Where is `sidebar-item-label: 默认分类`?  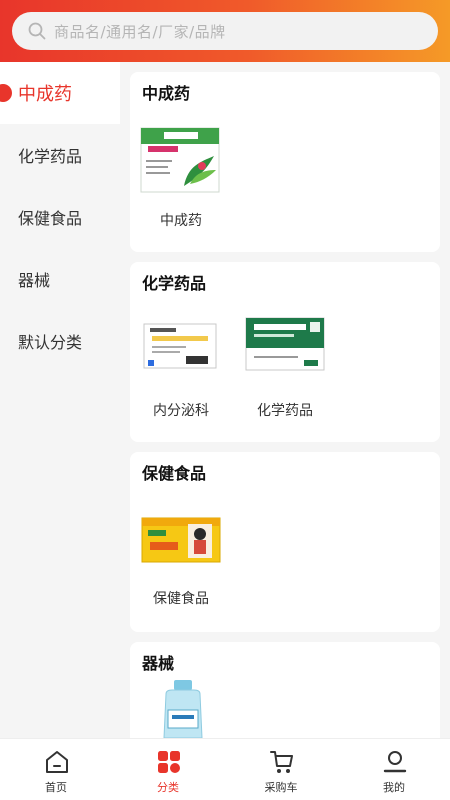
sidebar-item-label: 默认分类 is located at coordinates (50, 342).